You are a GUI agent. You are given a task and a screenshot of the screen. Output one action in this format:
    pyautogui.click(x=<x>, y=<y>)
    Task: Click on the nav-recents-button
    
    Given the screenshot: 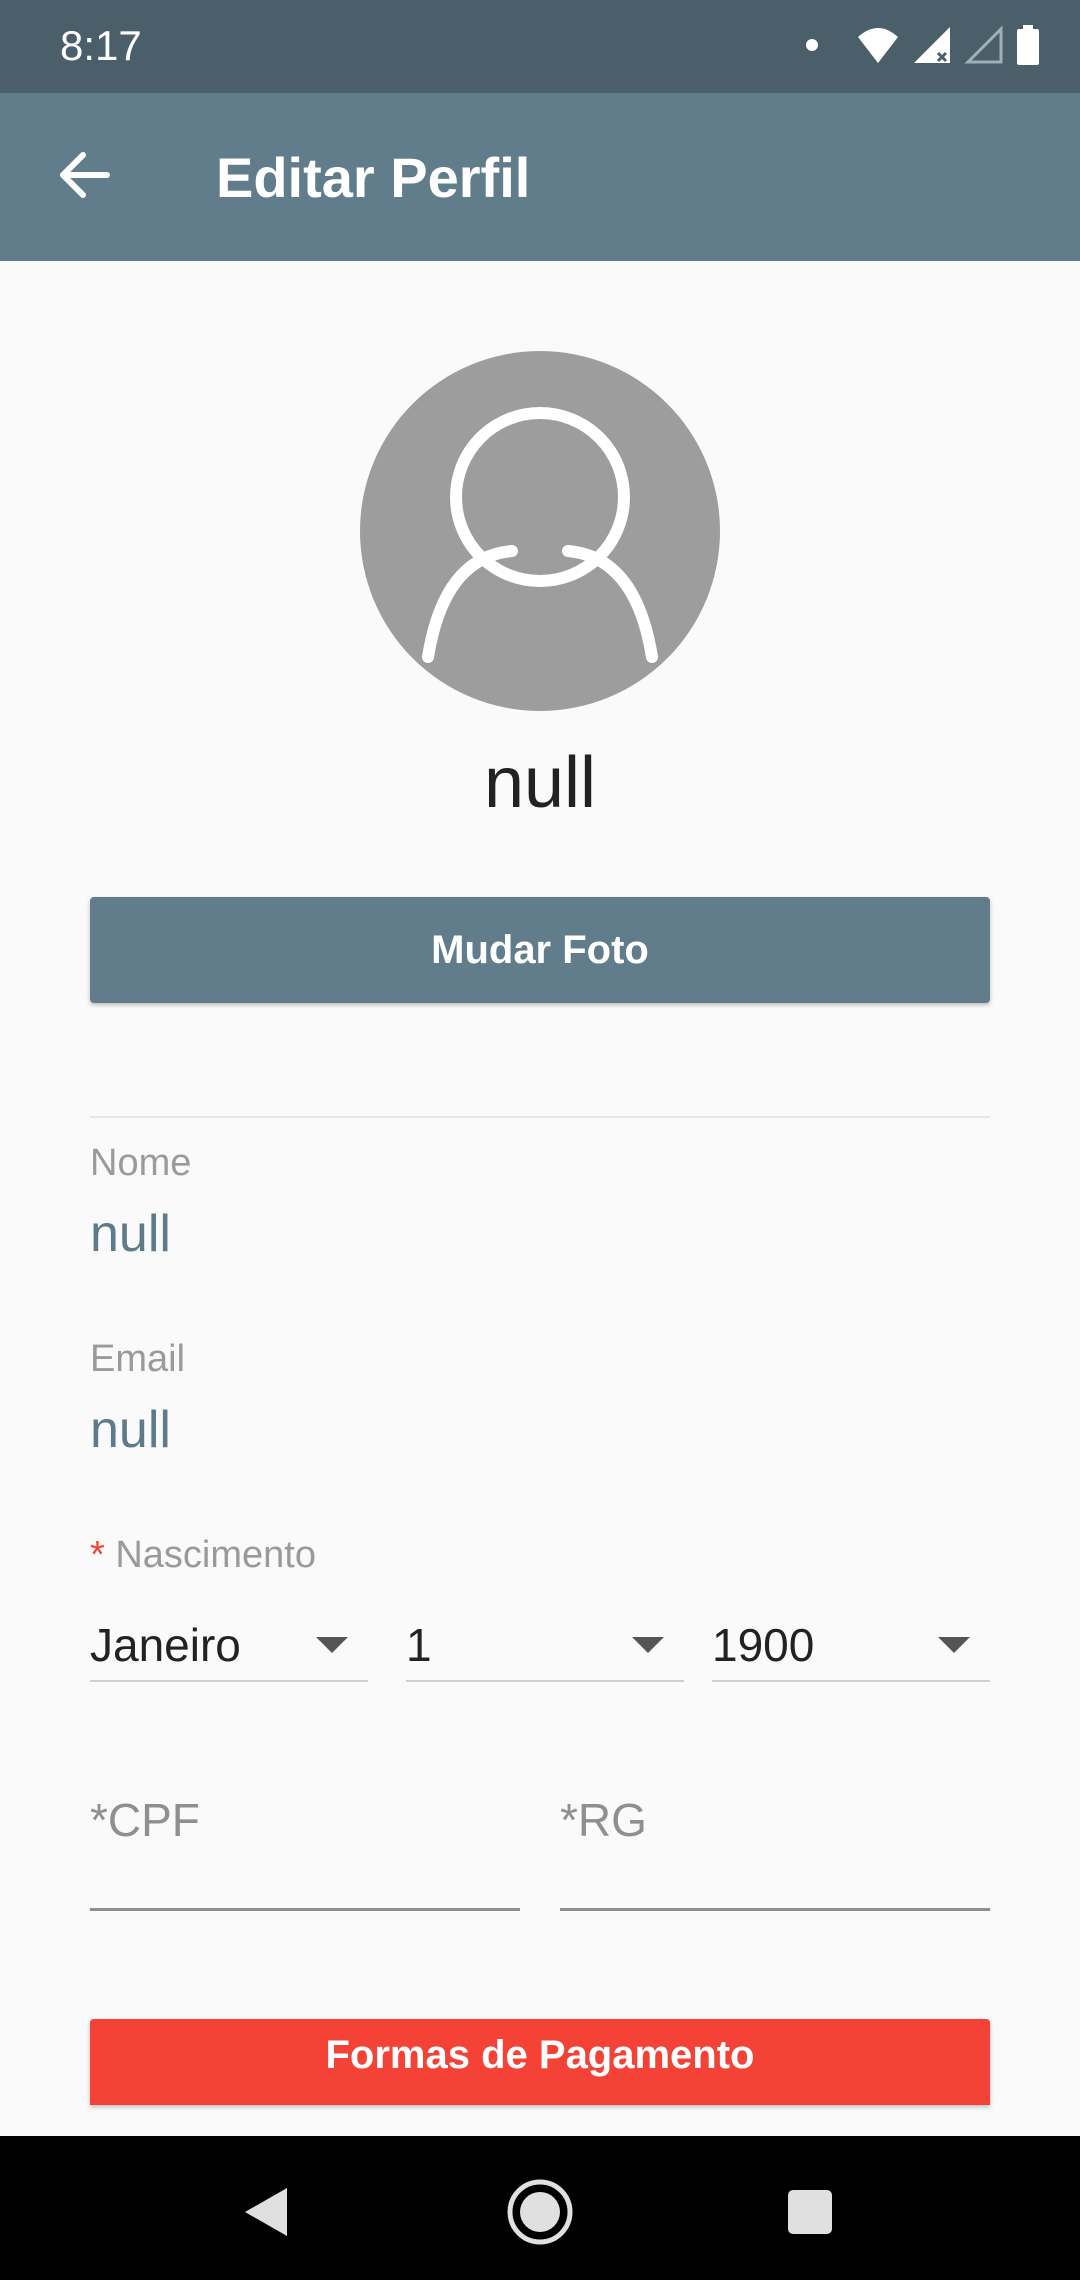 What is the action you would take?
    pyautogui.click(x=810, y=2212)
    